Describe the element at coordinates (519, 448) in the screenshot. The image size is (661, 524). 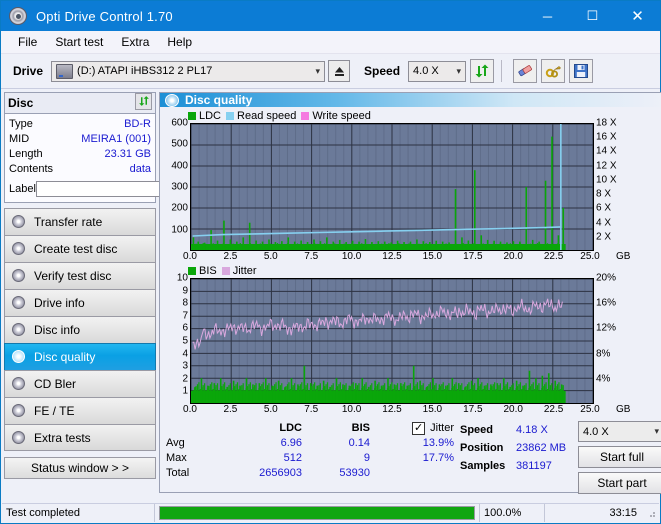
I see `readout-position: Position 23862 MB` at that location.